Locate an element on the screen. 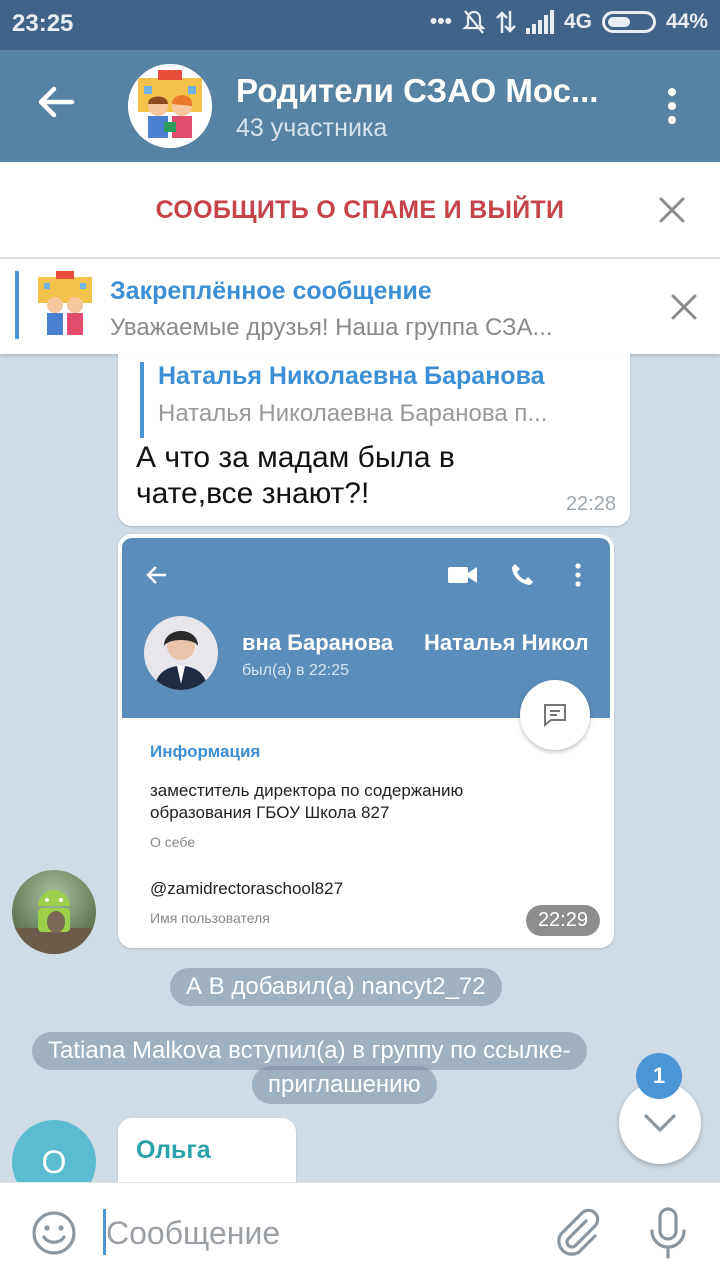  reply-author: Наталья Николаевна Баранова is located at coordinates (351, 376).